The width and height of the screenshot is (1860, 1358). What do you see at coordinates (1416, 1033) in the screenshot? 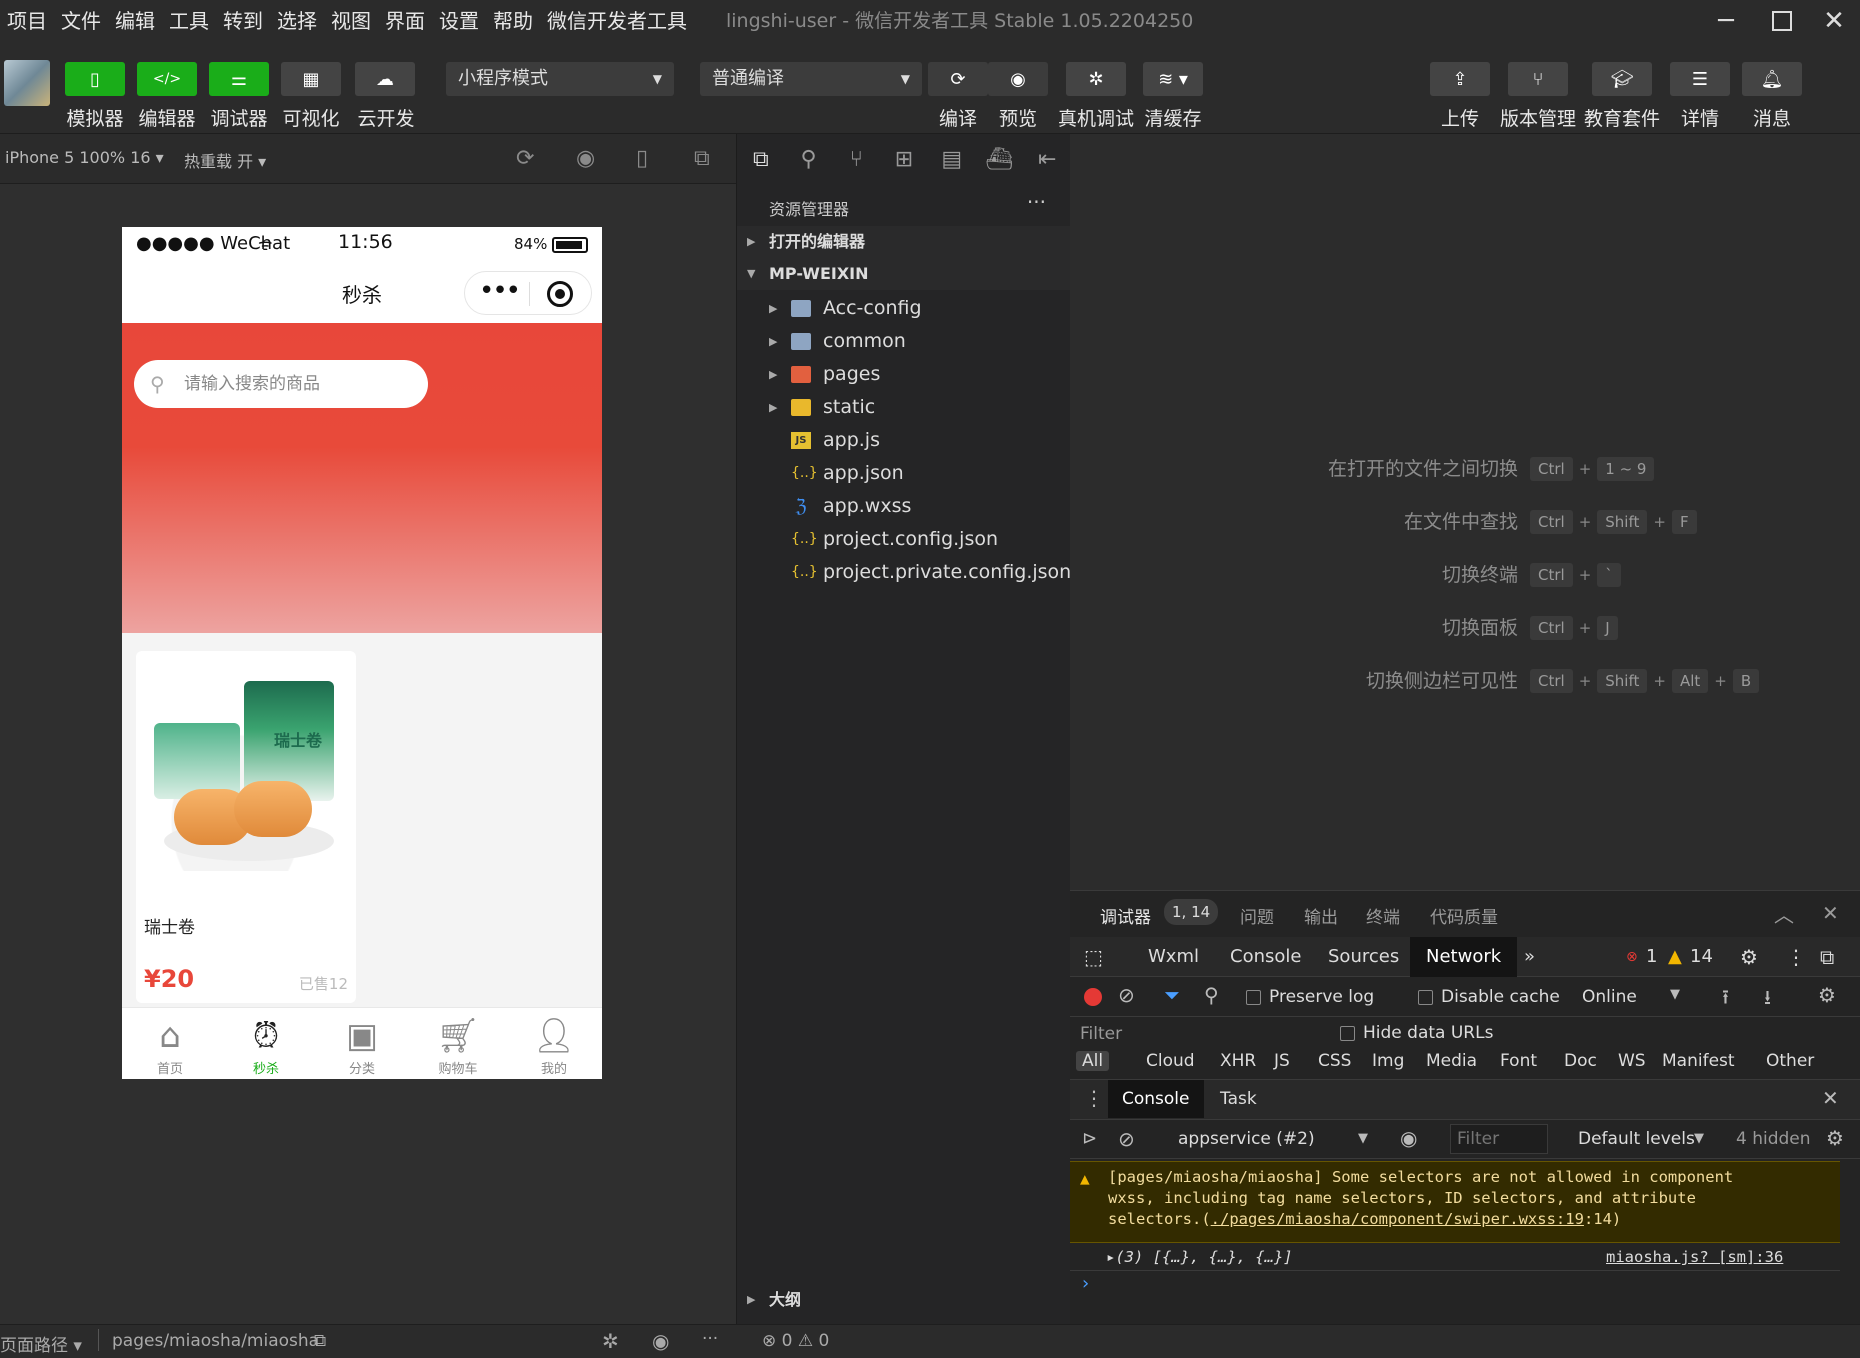
I see `hide-data-urls-checkbox: Hide data URLs` at bounding box center [1416, 1033].